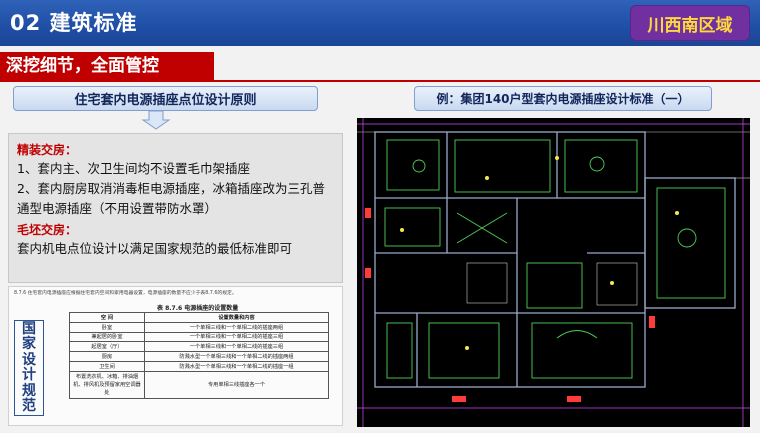 Image resolution: width=760 pixels, height=433 pixels. Describe the element at coordinates (171, 188) in the screenshot. I see `fitout-rule-2: 2、套内厨房取消消毒柜电源插座，冰箱插座改为三孔普` at that location.